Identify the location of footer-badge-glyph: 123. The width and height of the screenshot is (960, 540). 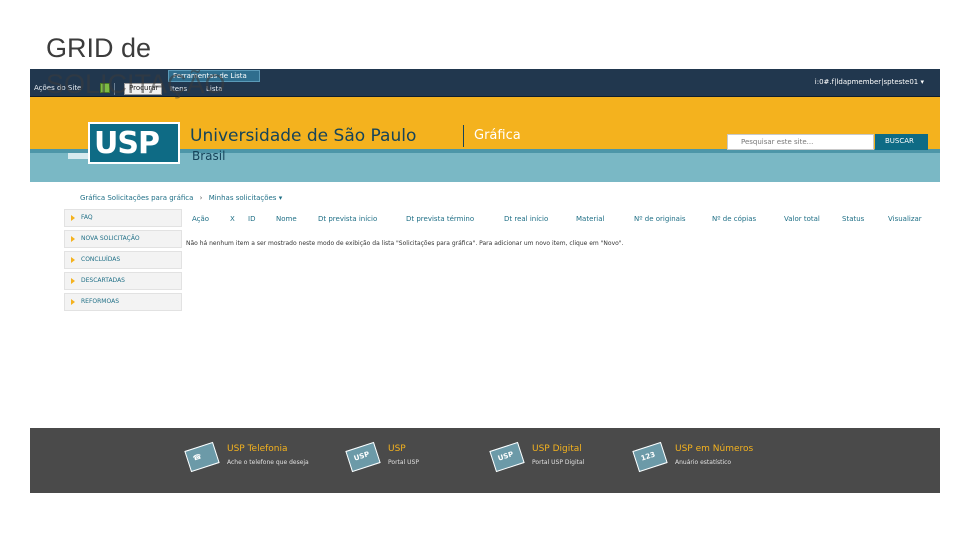
(648, 456).